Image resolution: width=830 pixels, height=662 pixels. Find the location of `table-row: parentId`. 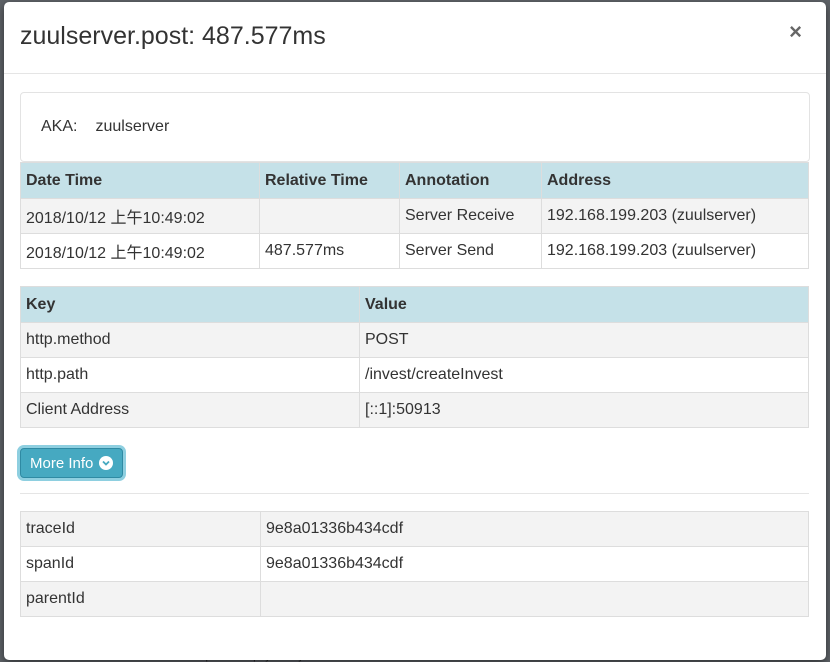

table-row: parentId is located at coordinates (414, 599).